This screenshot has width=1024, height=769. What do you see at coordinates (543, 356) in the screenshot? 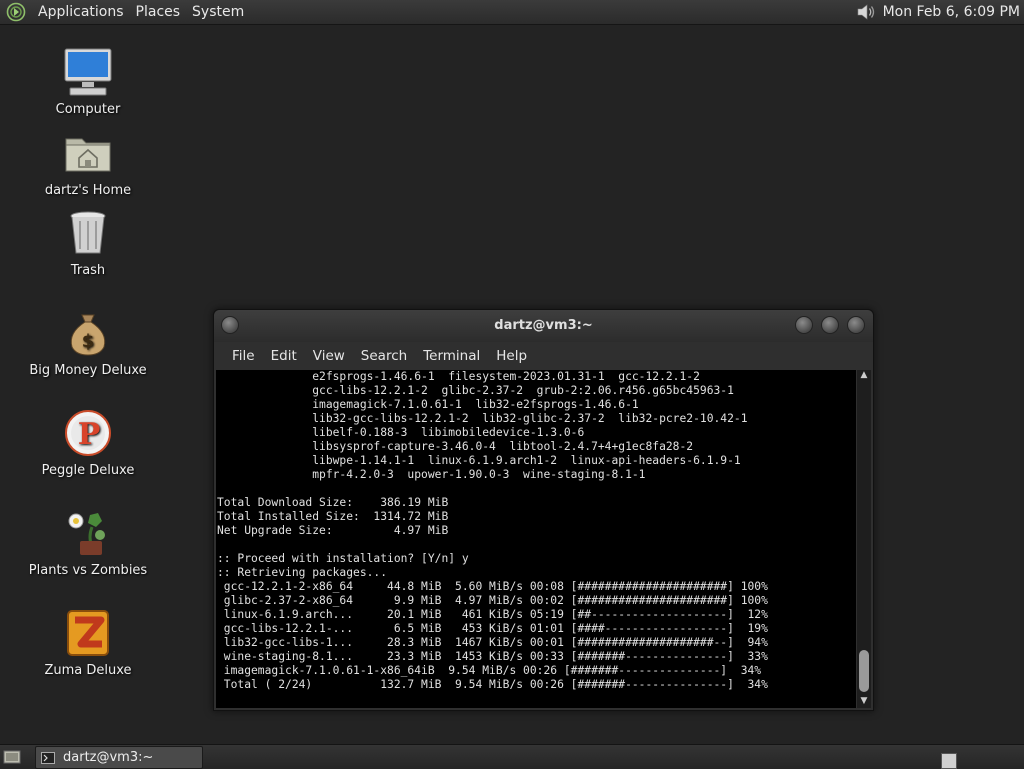
I see `terminal-menubar: File Edit View Search Terminal Help` at bounding box center [543, 356].